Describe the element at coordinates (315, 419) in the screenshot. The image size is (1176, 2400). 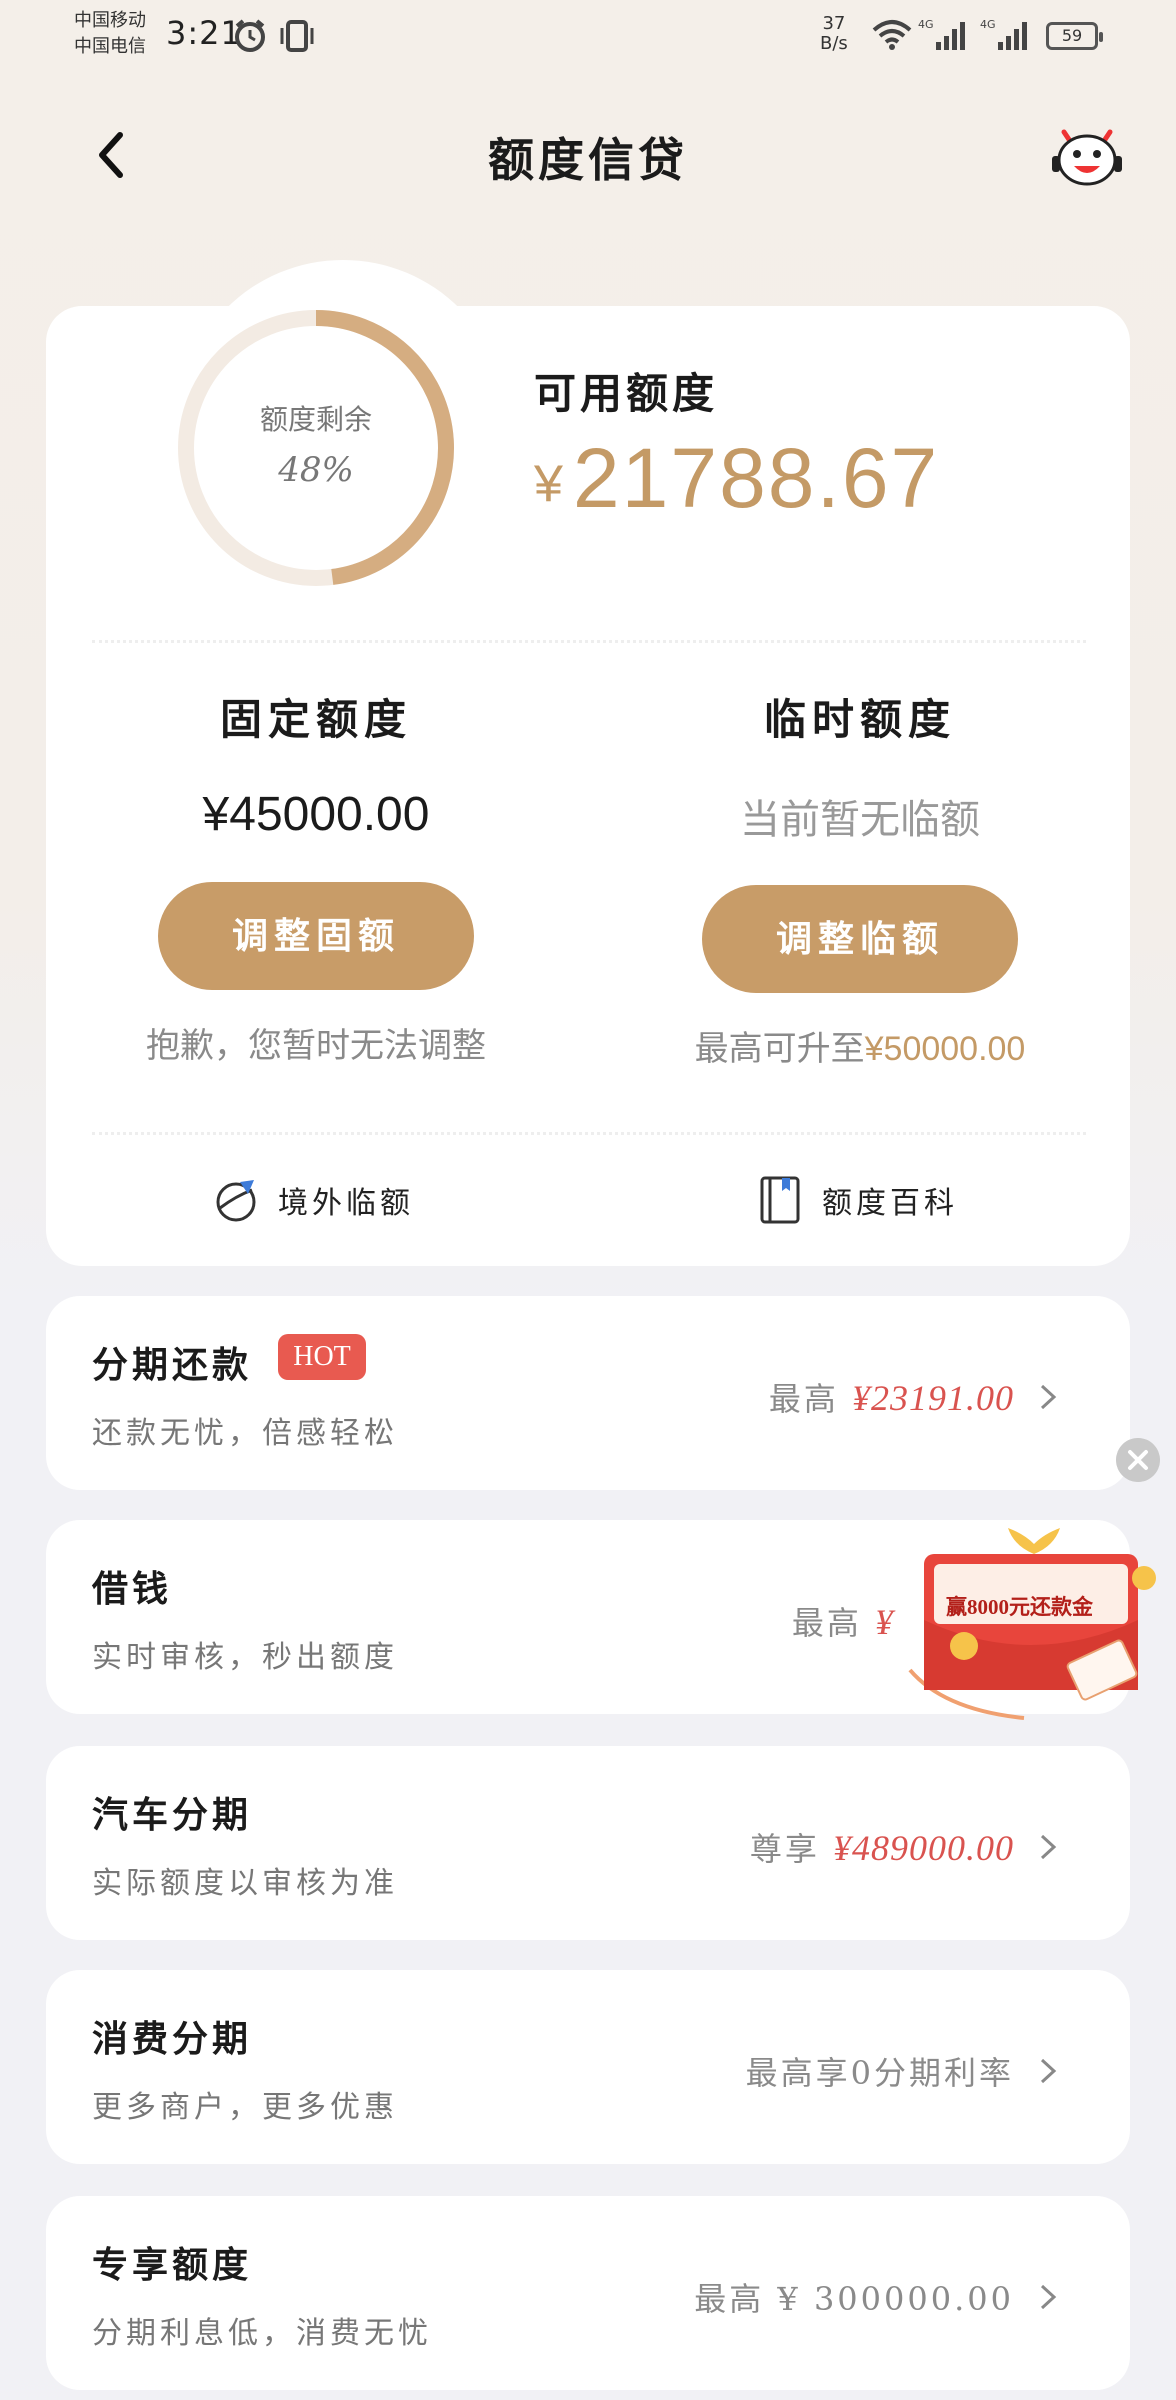
I see `ring-label: 额度剩余` at that location.